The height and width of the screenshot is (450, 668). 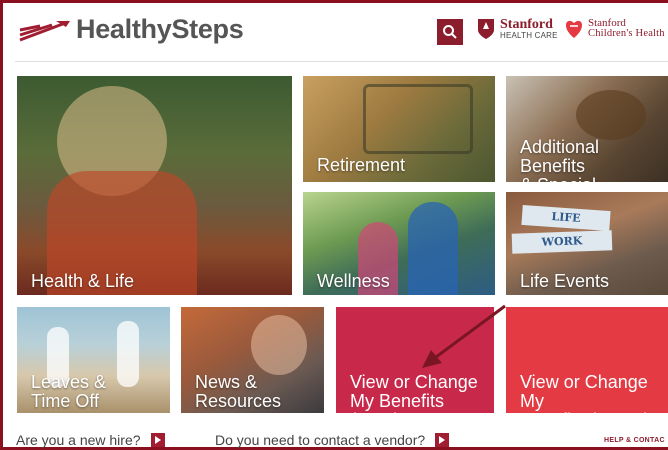 I want to click on tile-additional-benefits: Additional Benefits & Special Programs, so click(x=587, y=129).